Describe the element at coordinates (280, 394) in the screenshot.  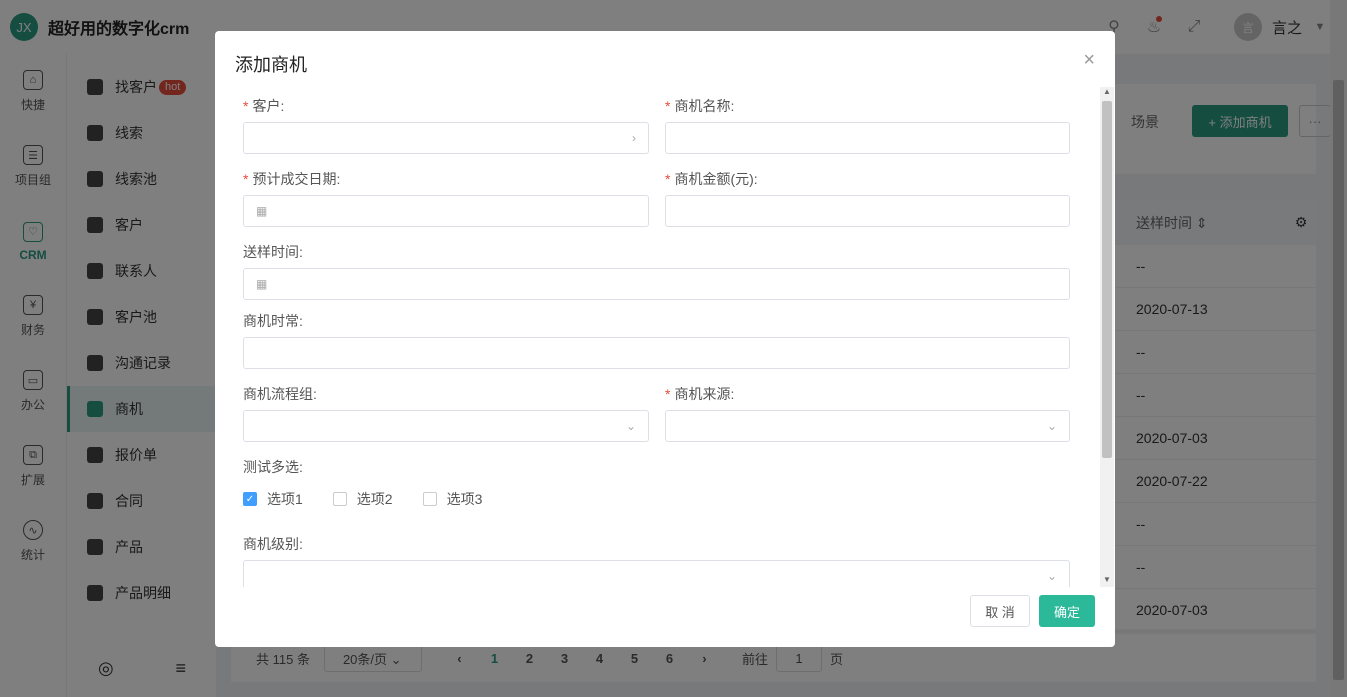
I see `flow-group-label: 商机流程组:` at that location.